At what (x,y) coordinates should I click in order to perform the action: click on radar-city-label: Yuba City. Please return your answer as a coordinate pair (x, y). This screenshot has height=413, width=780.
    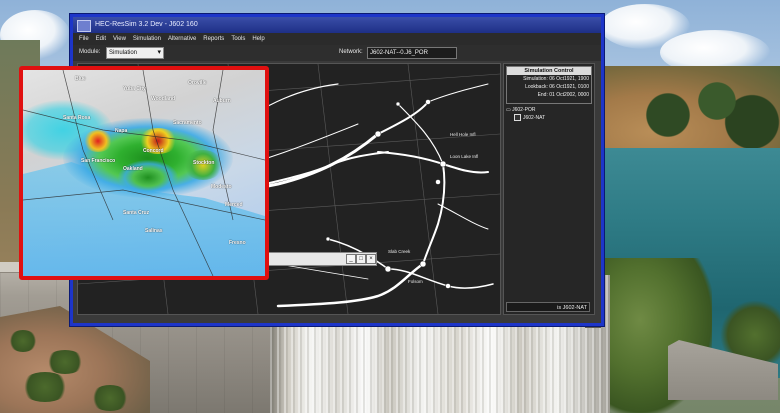
    Looking at the image, I should click on (134, 89).